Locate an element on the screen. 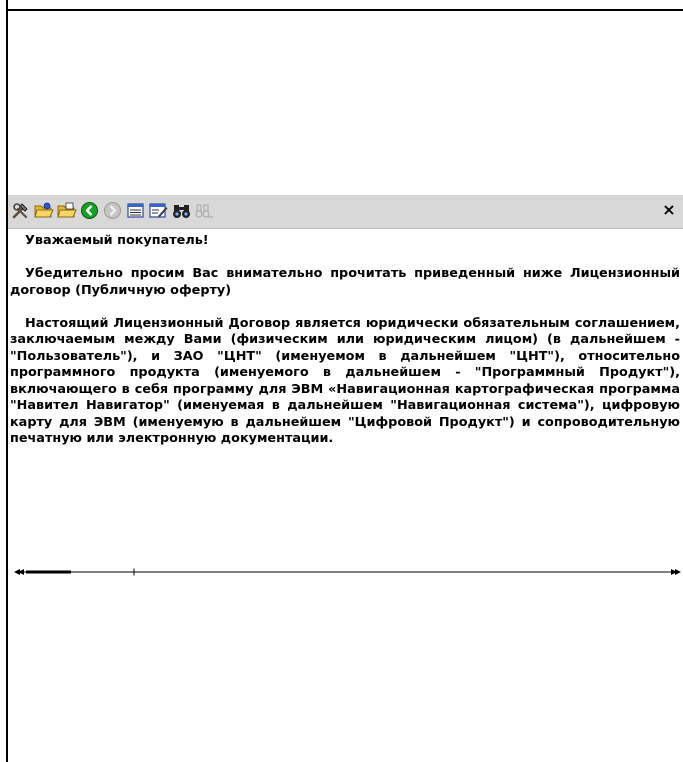  tools-button is located at coordinates (20, 210).